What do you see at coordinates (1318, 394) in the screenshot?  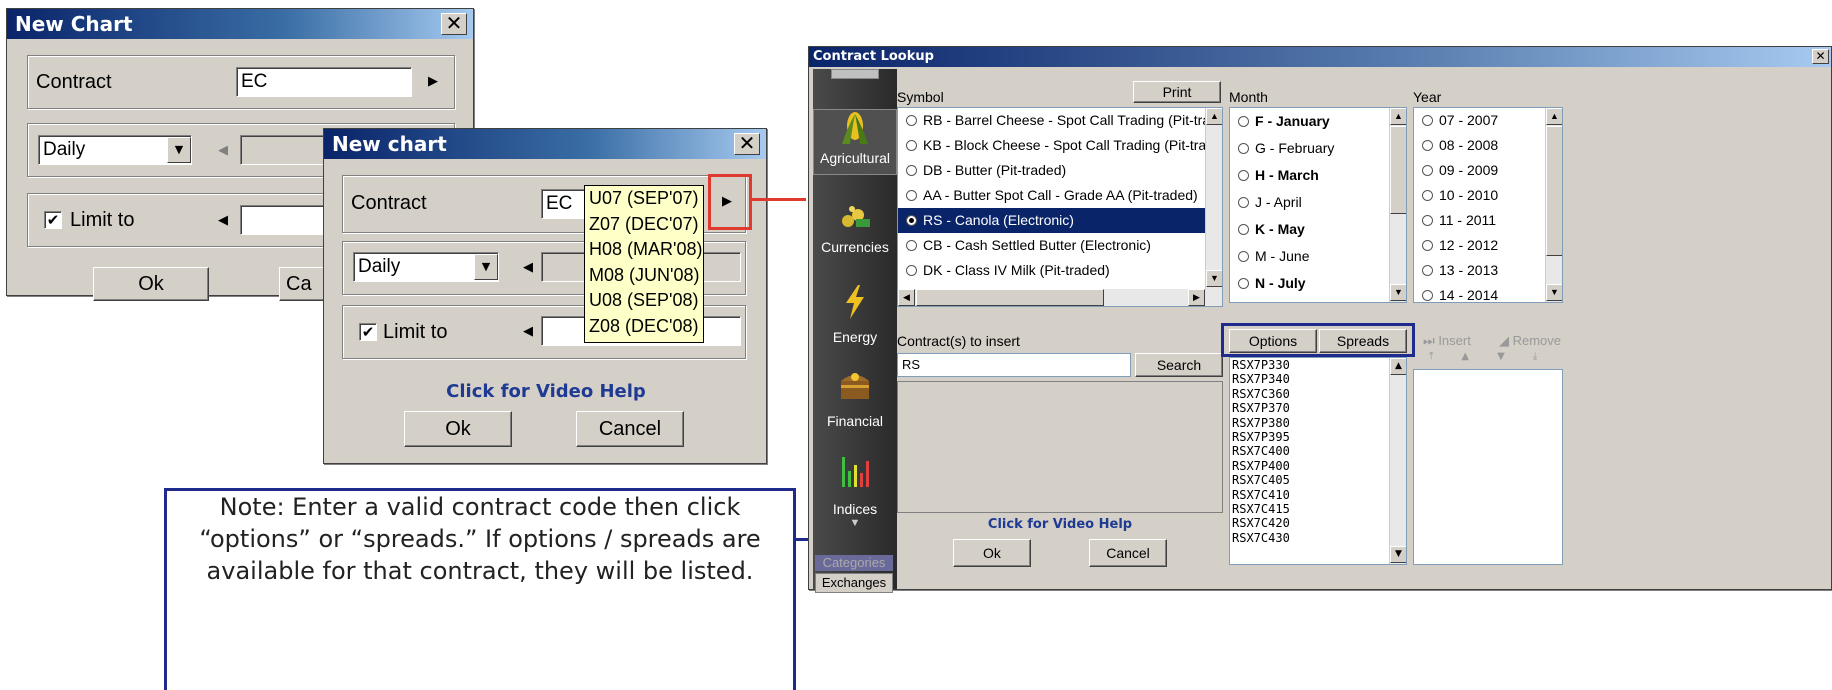 I see `result-item: RSX7C360` at bounding box center [1318, 394].